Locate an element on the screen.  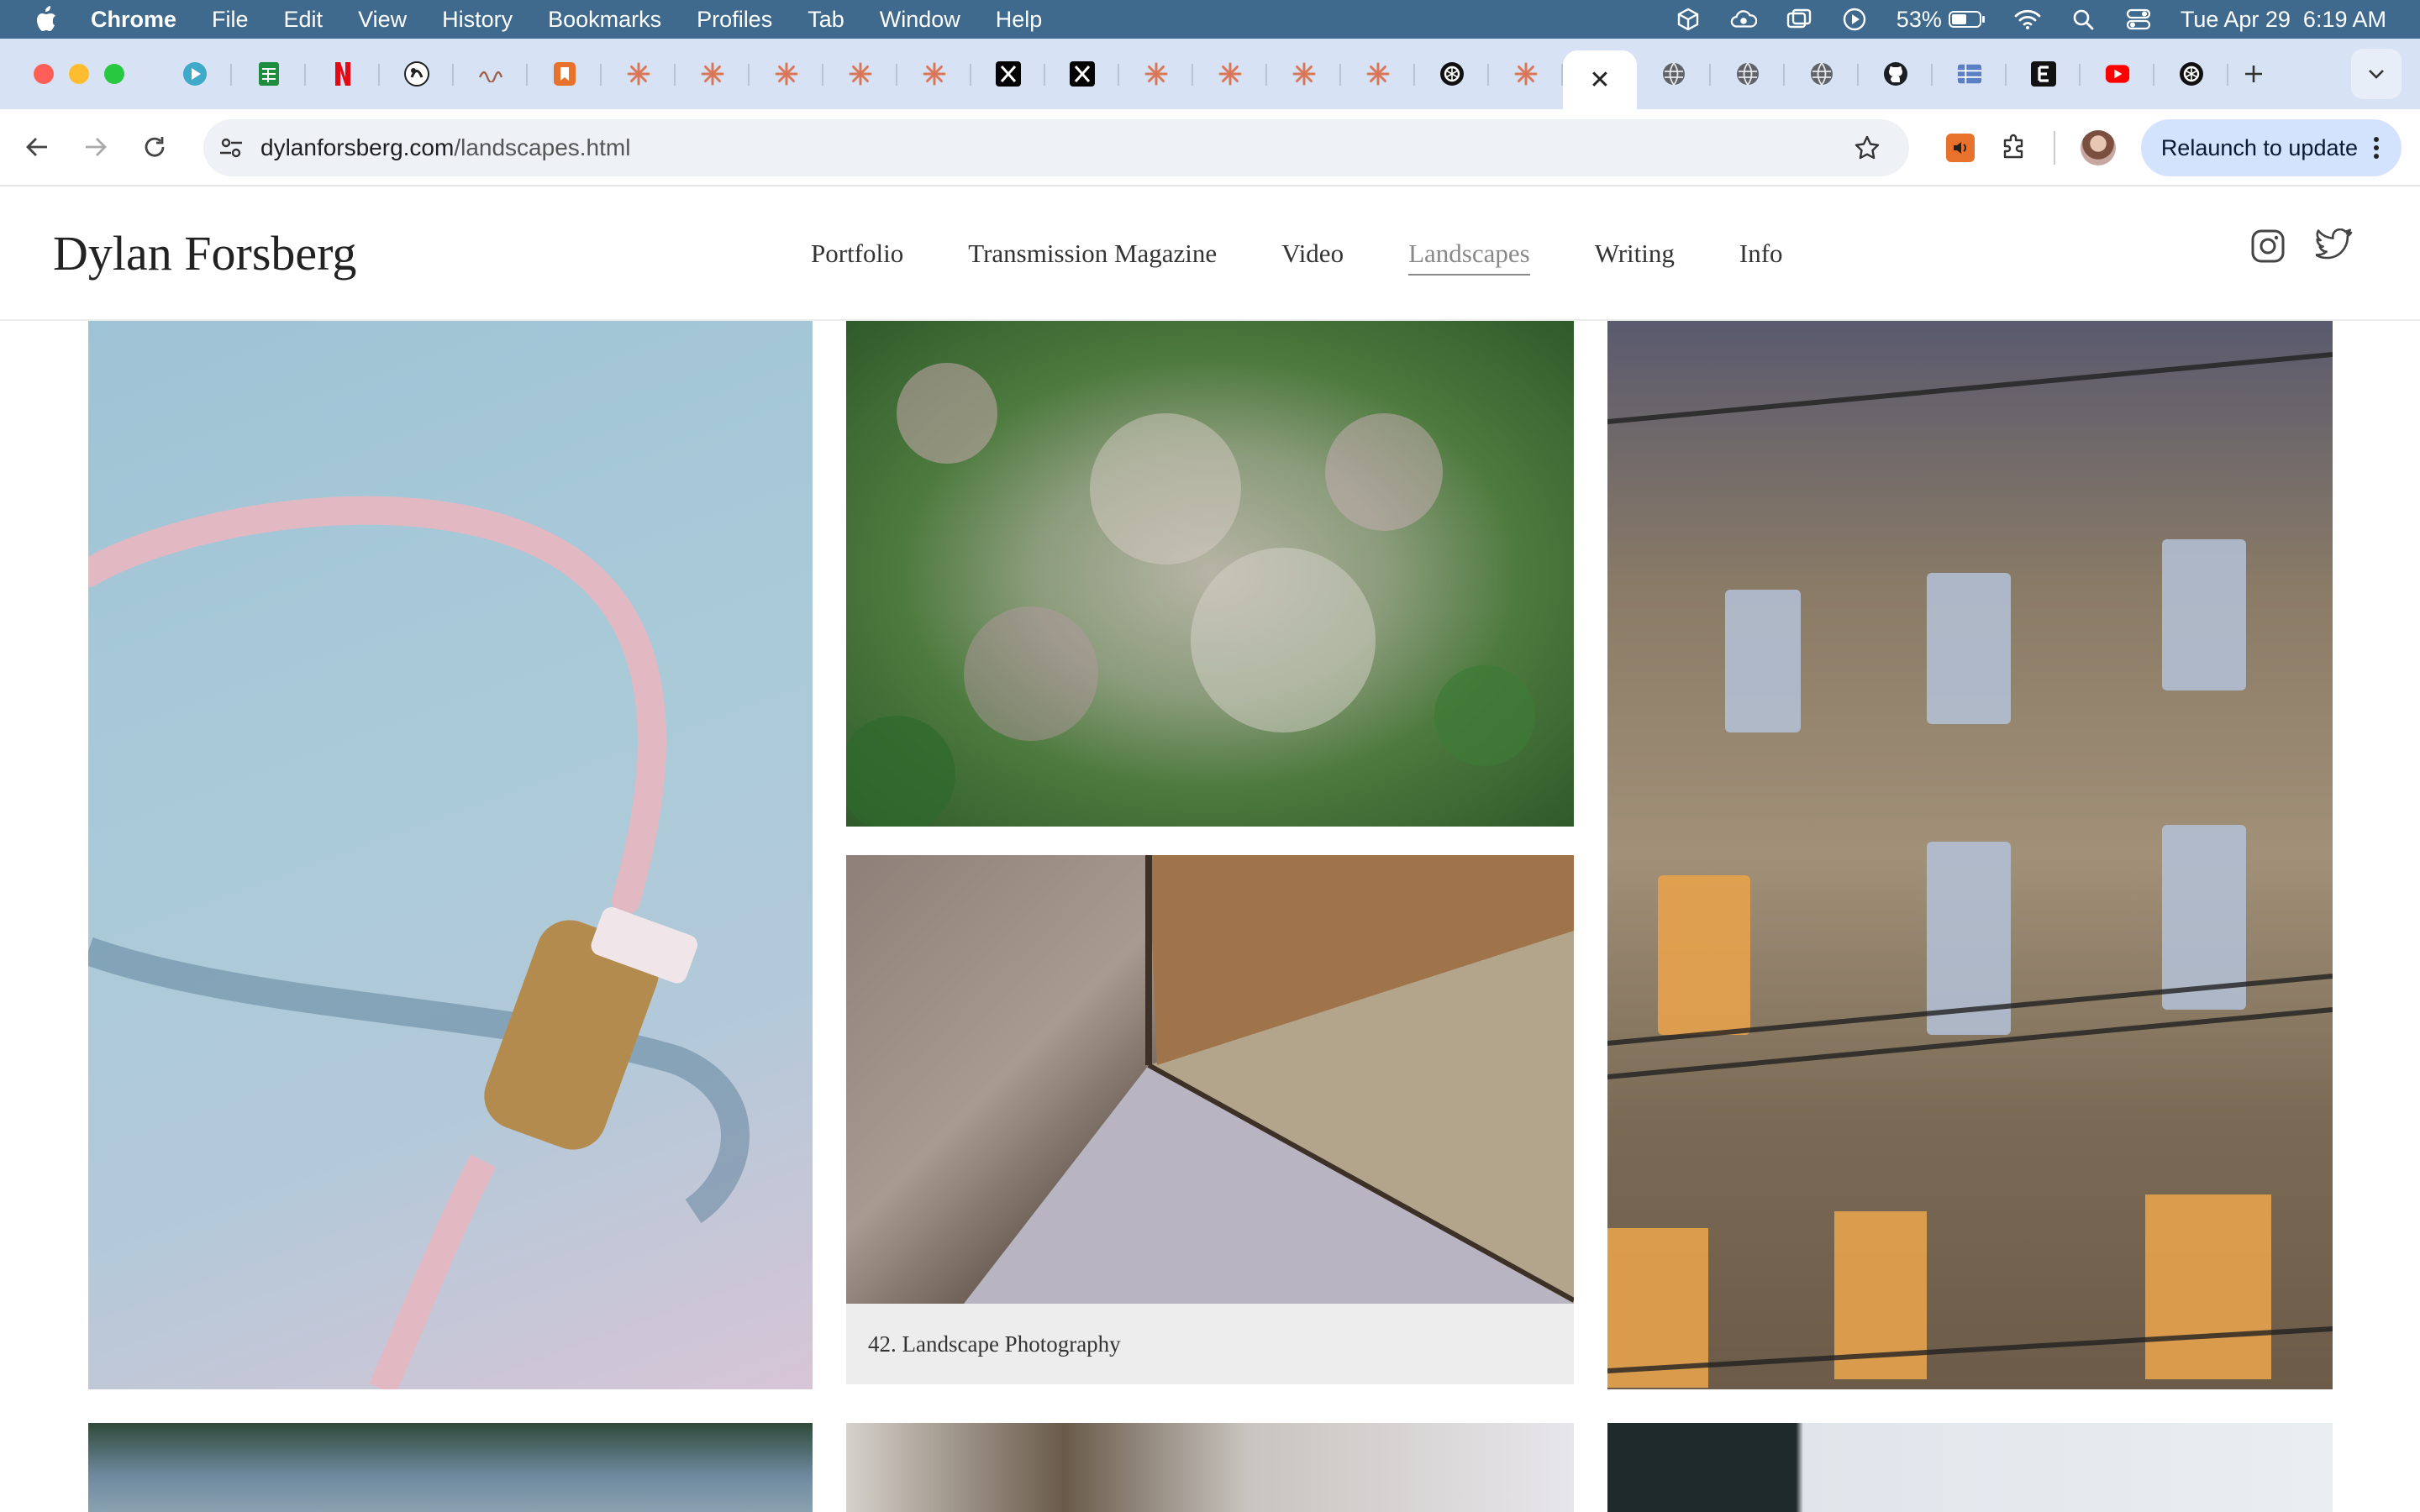
ai-icon is located at coordinates (416, 74).